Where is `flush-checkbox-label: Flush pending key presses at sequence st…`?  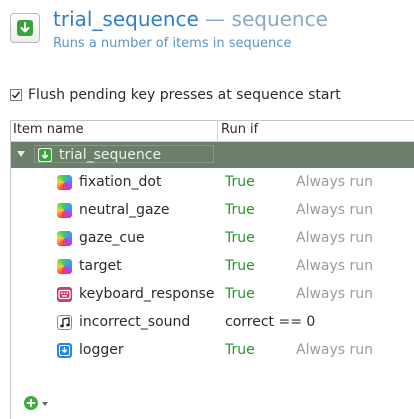 flush-checkbox-label: Flush pending key presses at sequence st… is located at coordinates (184, 95).